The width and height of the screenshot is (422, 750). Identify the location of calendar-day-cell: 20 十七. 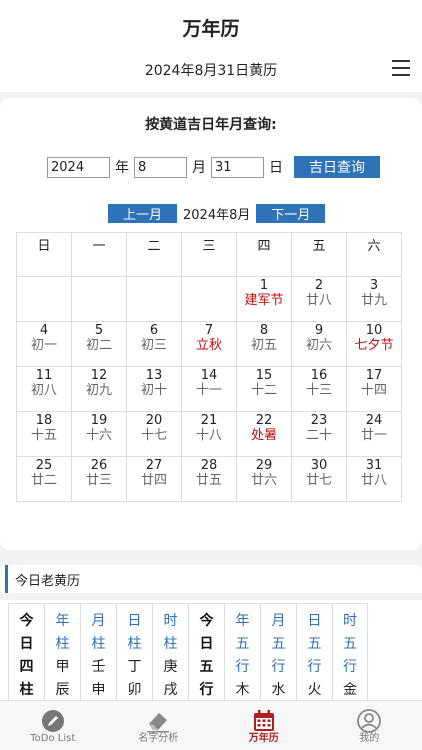
(154, 434).